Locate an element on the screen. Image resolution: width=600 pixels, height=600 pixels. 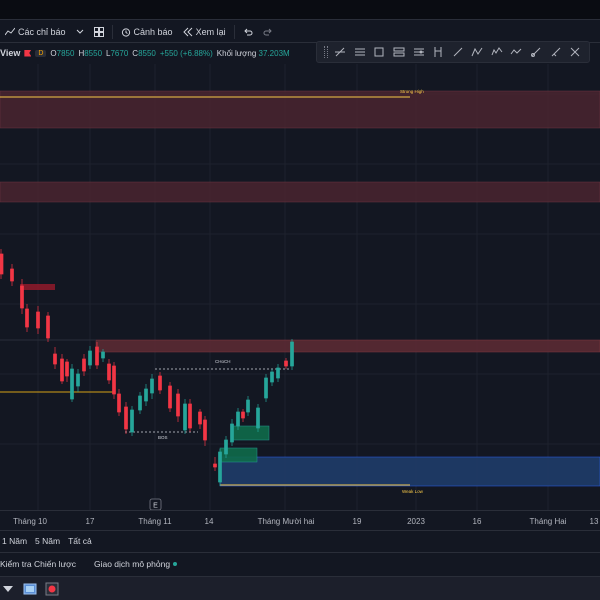
range-selector: 1 Năm 5 Năm Tất cả is located at coordinates (300, 540).